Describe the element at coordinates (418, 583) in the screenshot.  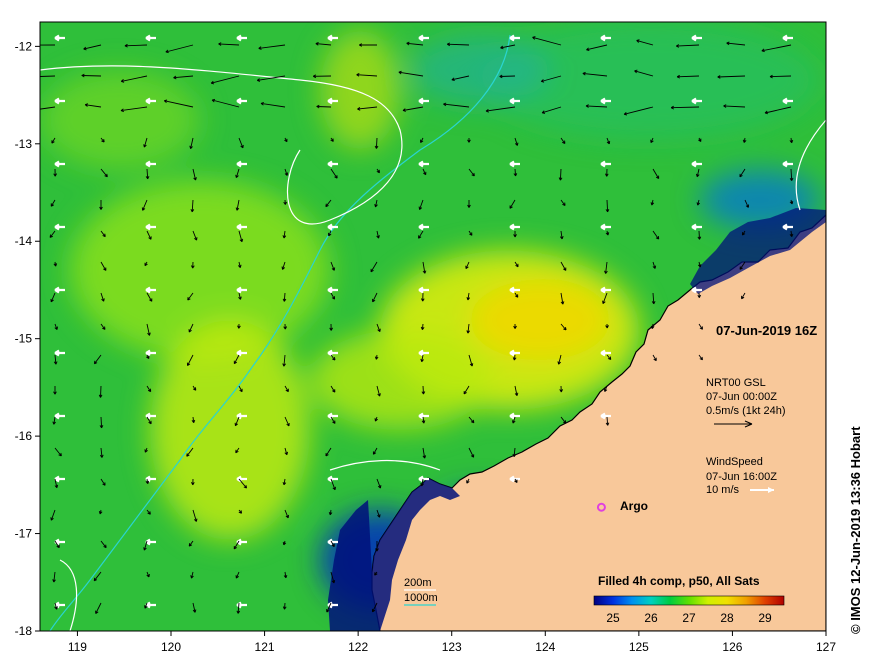
I see `contour-legend-200m: 200m` at that location.